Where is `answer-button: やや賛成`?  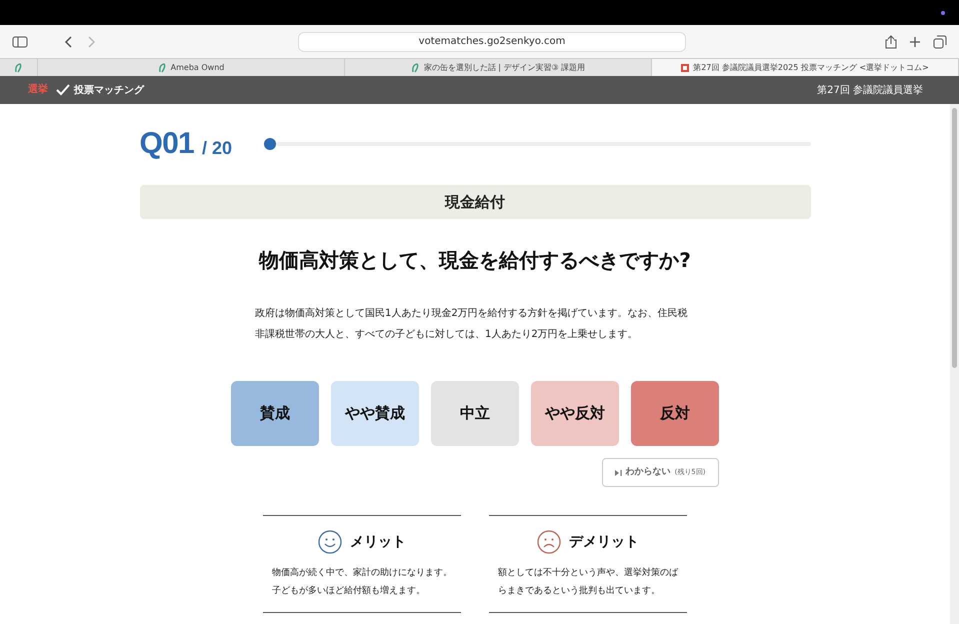
answer-button: やや賛成 is located at coordinates (375, 413).